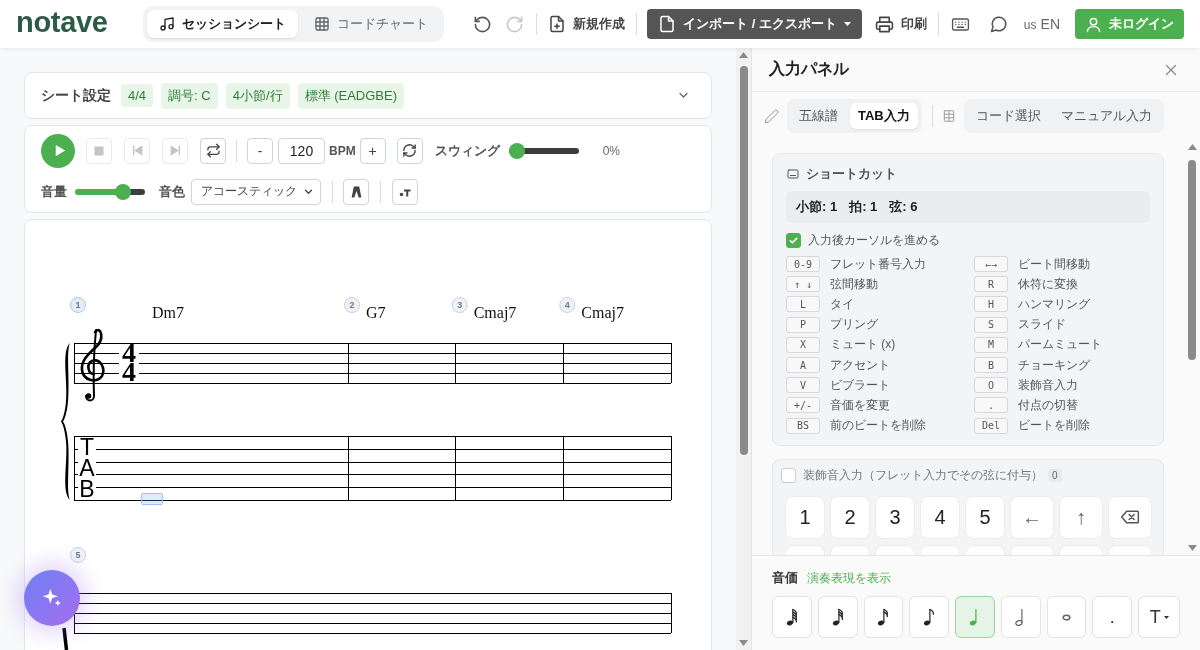 The height and width of the screenshot is (650, 1200). Describe the element at coordinates (1032, 517) in the screenshot. I see `keypad-key: ←` at that location.